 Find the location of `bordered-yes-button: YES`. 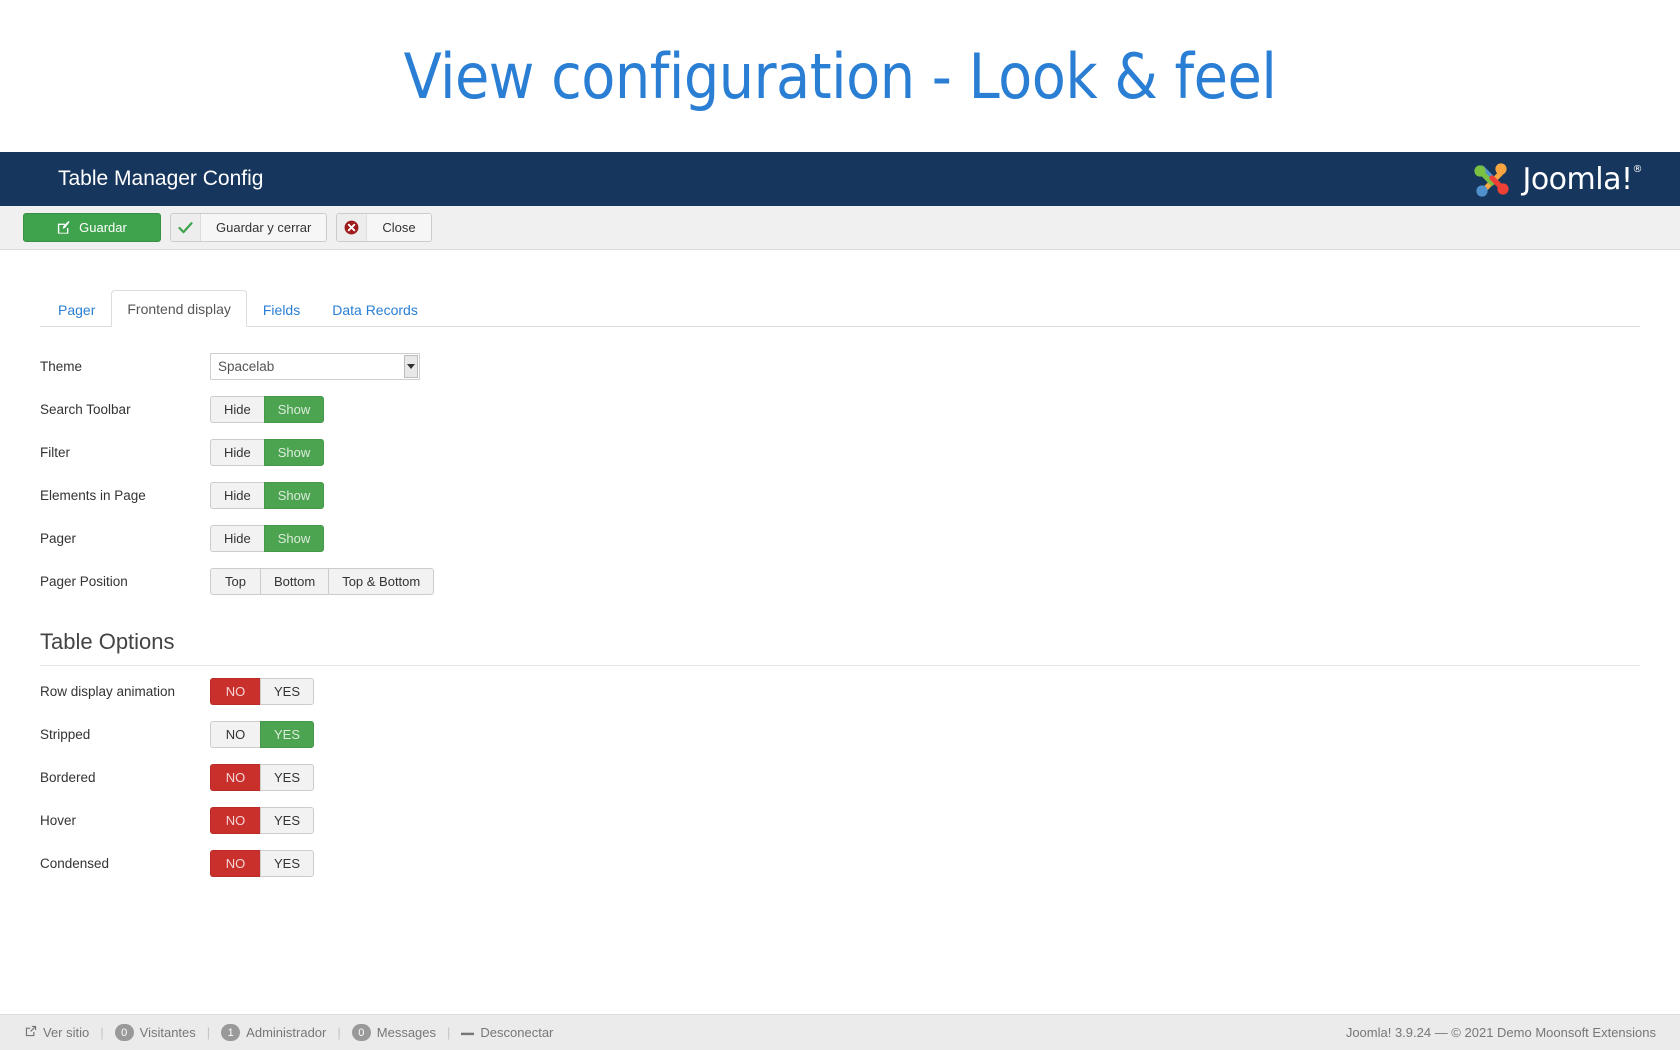

bordered-yes-button: YES is located at coordinates (287, 777).